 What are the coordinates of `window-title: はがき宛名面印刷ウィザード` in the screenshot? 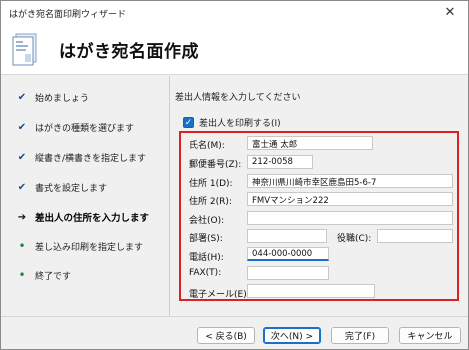 It's located at (68, 15).